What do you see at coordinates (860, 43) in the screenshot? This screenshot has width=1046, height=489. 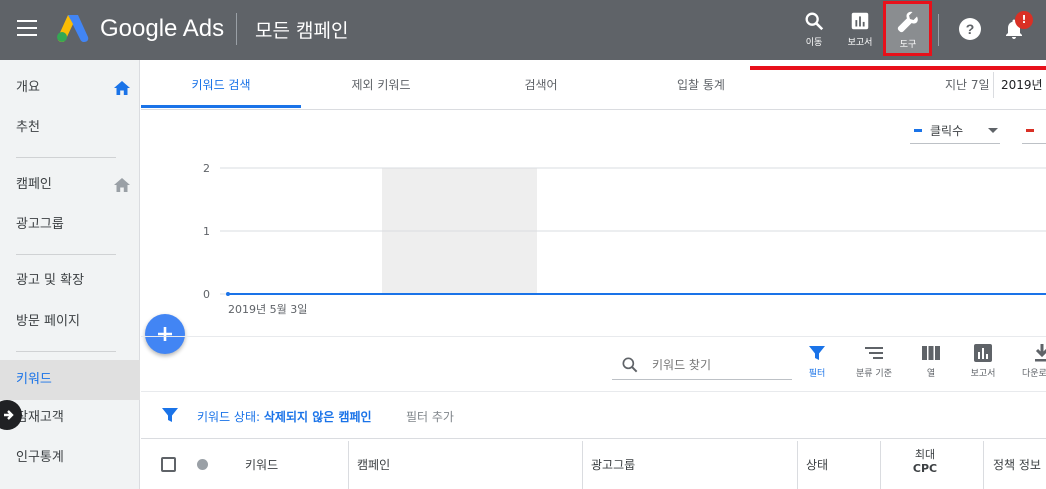 I see `reports-label: 보고서` at bounding box center [860, 43].